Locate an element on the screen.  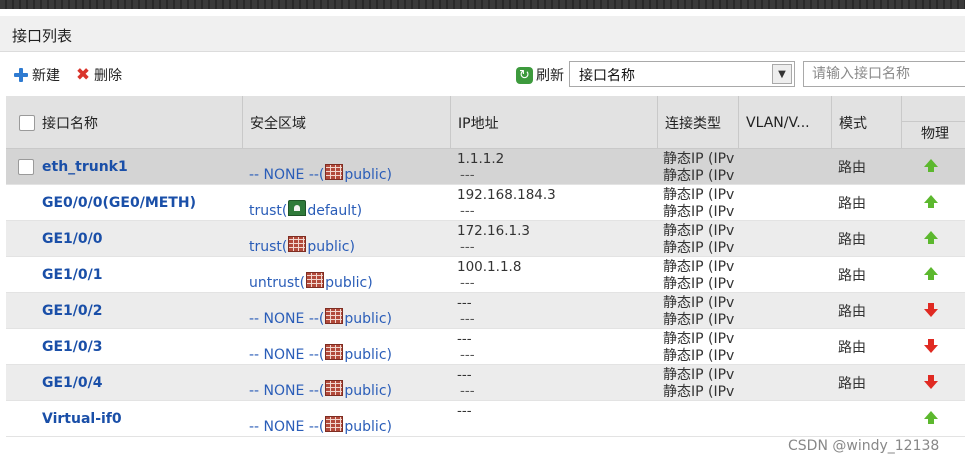
new-button: 新建 is located at coordinates (36, 75).